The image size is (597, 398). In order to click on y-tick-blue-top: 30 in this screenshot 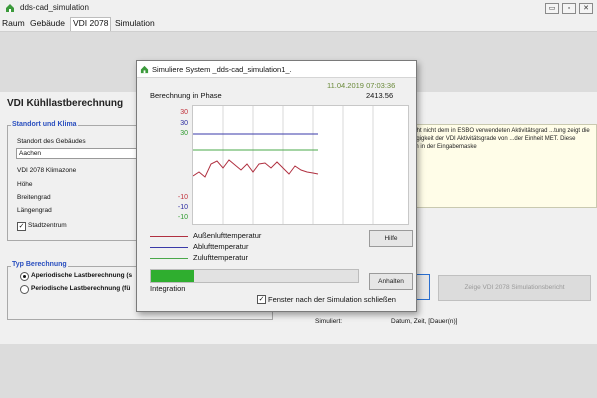, I will do `click(184, 123)`.